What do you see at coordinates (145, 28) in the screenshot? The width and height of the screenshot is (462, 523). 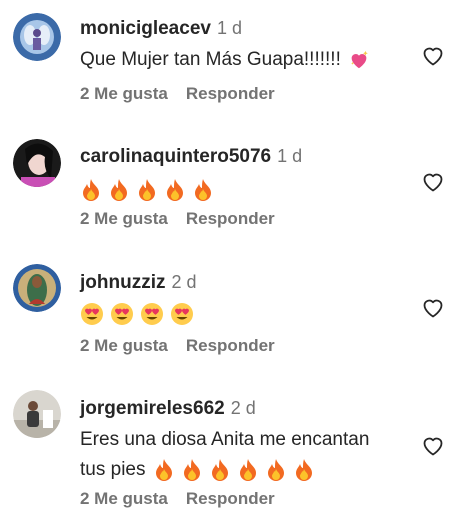 I see `username: monicigleacev` at bounding box center [145, 28].